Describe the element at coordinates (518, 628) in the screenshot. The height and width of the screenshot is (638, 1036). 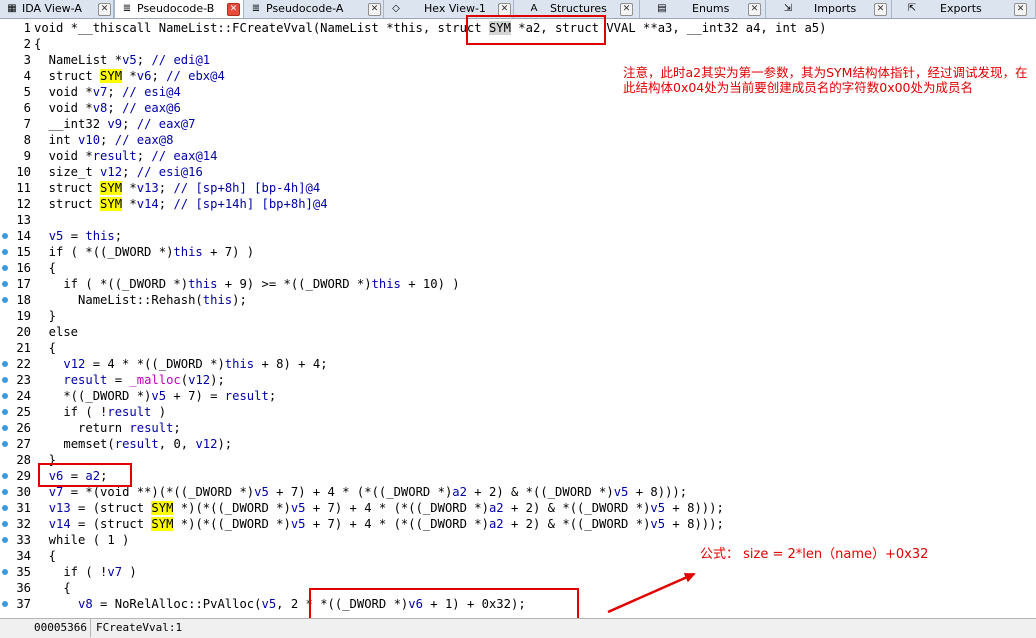
I see `status-bar: 00005366 FCreateVval:1` at that location.